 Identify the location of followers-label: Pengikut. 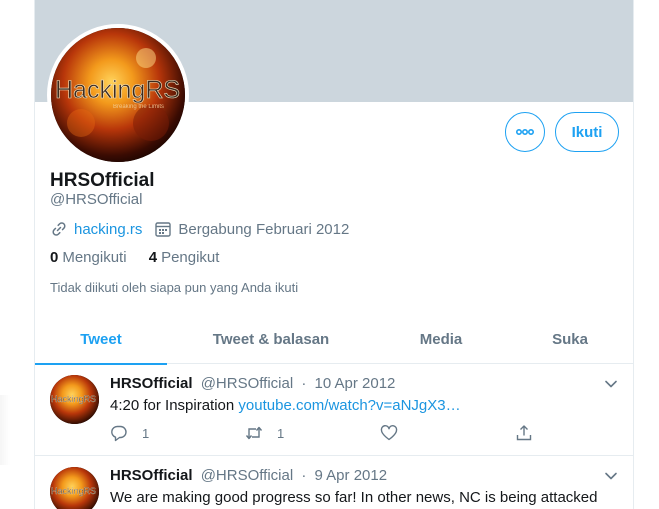
(190, 257).